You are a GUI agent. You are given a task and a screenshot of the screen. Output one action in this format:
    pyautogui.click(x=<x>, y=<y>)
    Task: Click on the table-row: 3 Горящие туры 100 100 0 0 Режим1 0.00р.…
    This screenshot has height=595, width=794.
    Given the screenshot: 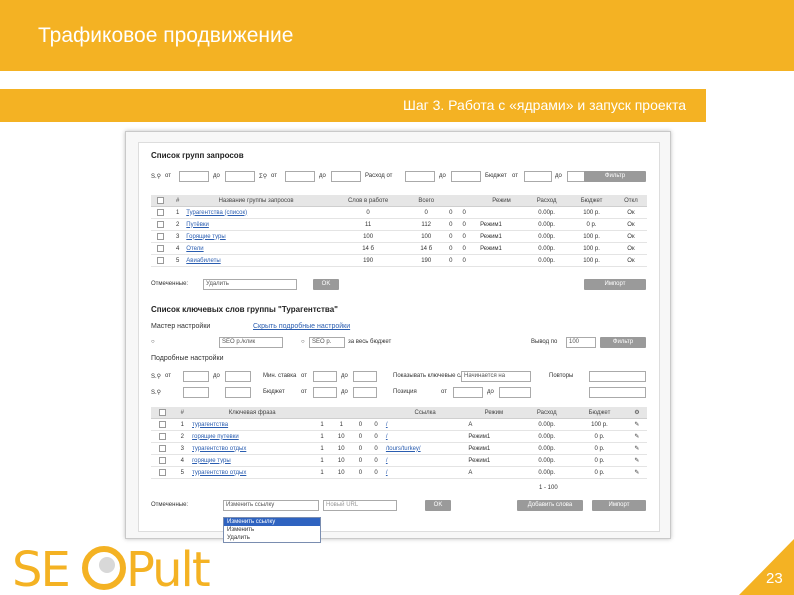 What is the action you would take?
    pyautogui.click(x=399, y=236)
    